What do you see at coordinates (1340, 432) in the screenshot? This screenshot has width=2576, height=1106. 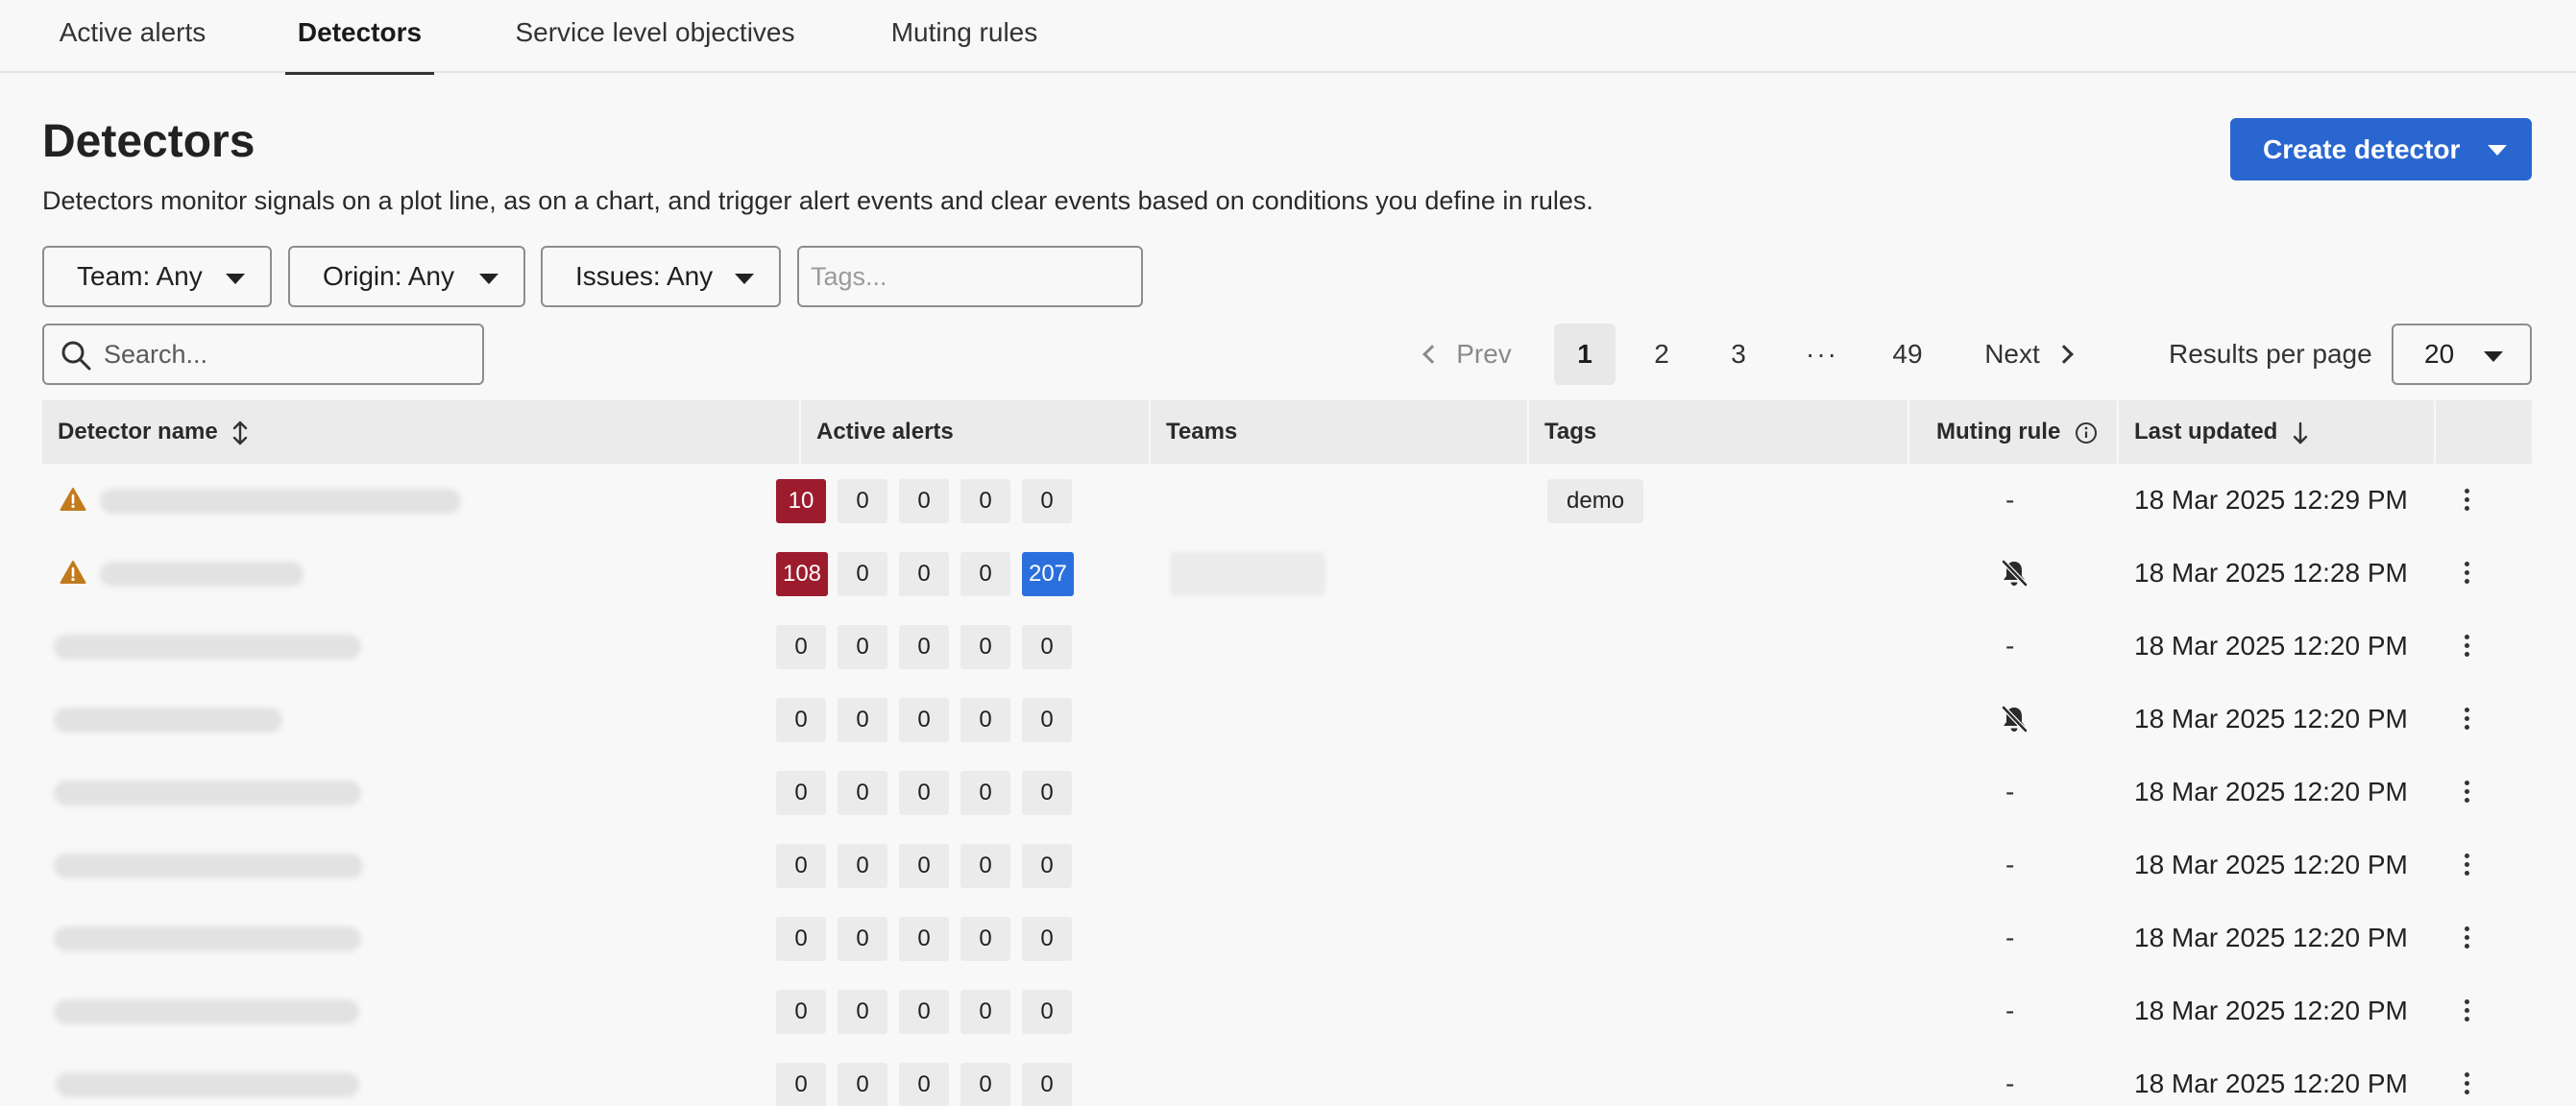 I see `column-header-teams: Teams` at bounding box center [1340, 432].